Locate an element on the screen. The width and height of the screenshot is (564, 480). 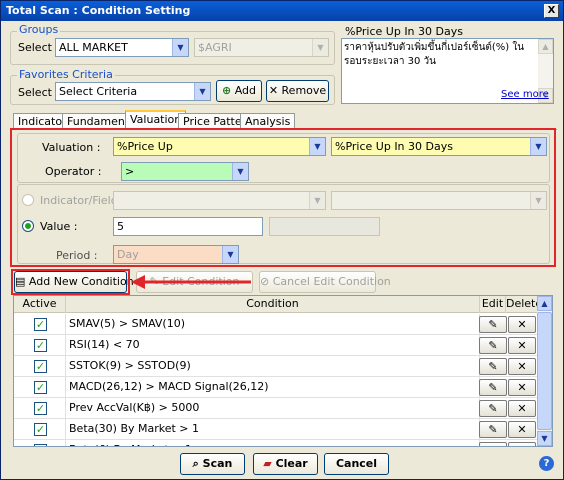
table-row: ✓ RSI(14) < 70 ✎ ✕ is located at coordinates (276, 345).